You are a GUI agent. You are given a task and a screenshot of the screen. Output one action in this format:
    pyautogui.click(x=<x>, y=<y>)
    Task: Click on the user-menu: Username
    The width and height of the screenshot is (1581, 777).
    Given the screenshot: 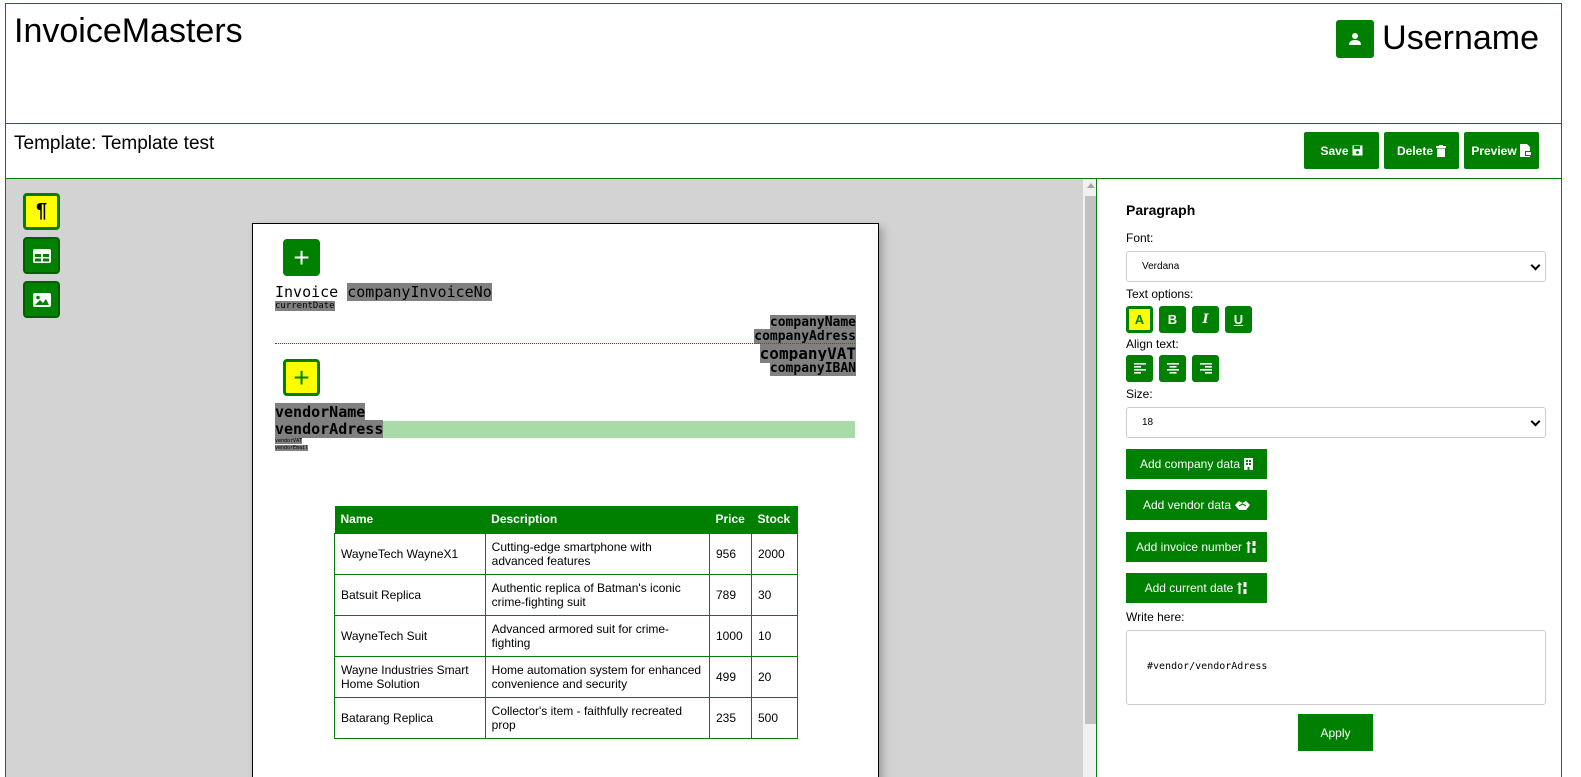 What is the action you would take?
    pyautogui.click(x=1437, y=38)
    